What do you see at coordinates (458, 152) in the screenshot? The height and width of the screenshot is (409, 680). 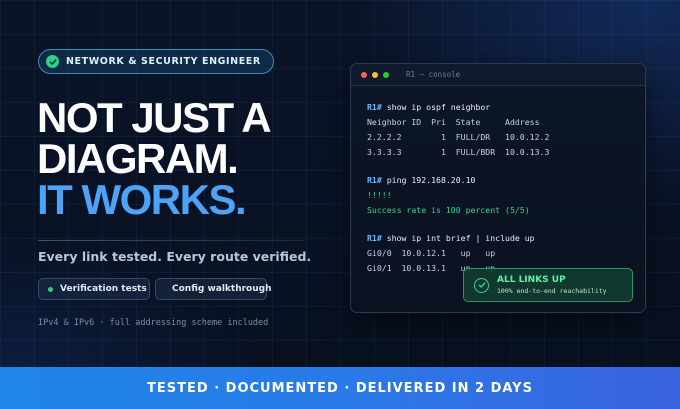 I see `console-line: 3.3.3.3 1 FULL/BDR 10.0.13.3` at bounding box center [458, 152].